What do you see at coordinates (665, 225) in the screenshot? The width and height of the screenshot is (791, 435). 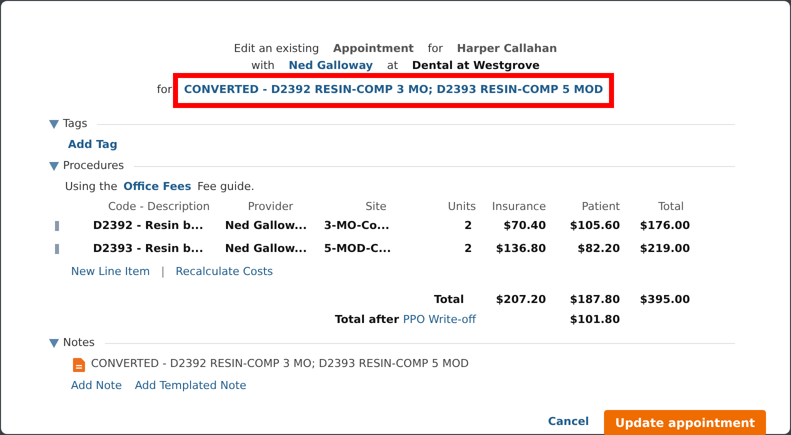 I see `table-cell: $176.00` at bounding box center [665, 225].